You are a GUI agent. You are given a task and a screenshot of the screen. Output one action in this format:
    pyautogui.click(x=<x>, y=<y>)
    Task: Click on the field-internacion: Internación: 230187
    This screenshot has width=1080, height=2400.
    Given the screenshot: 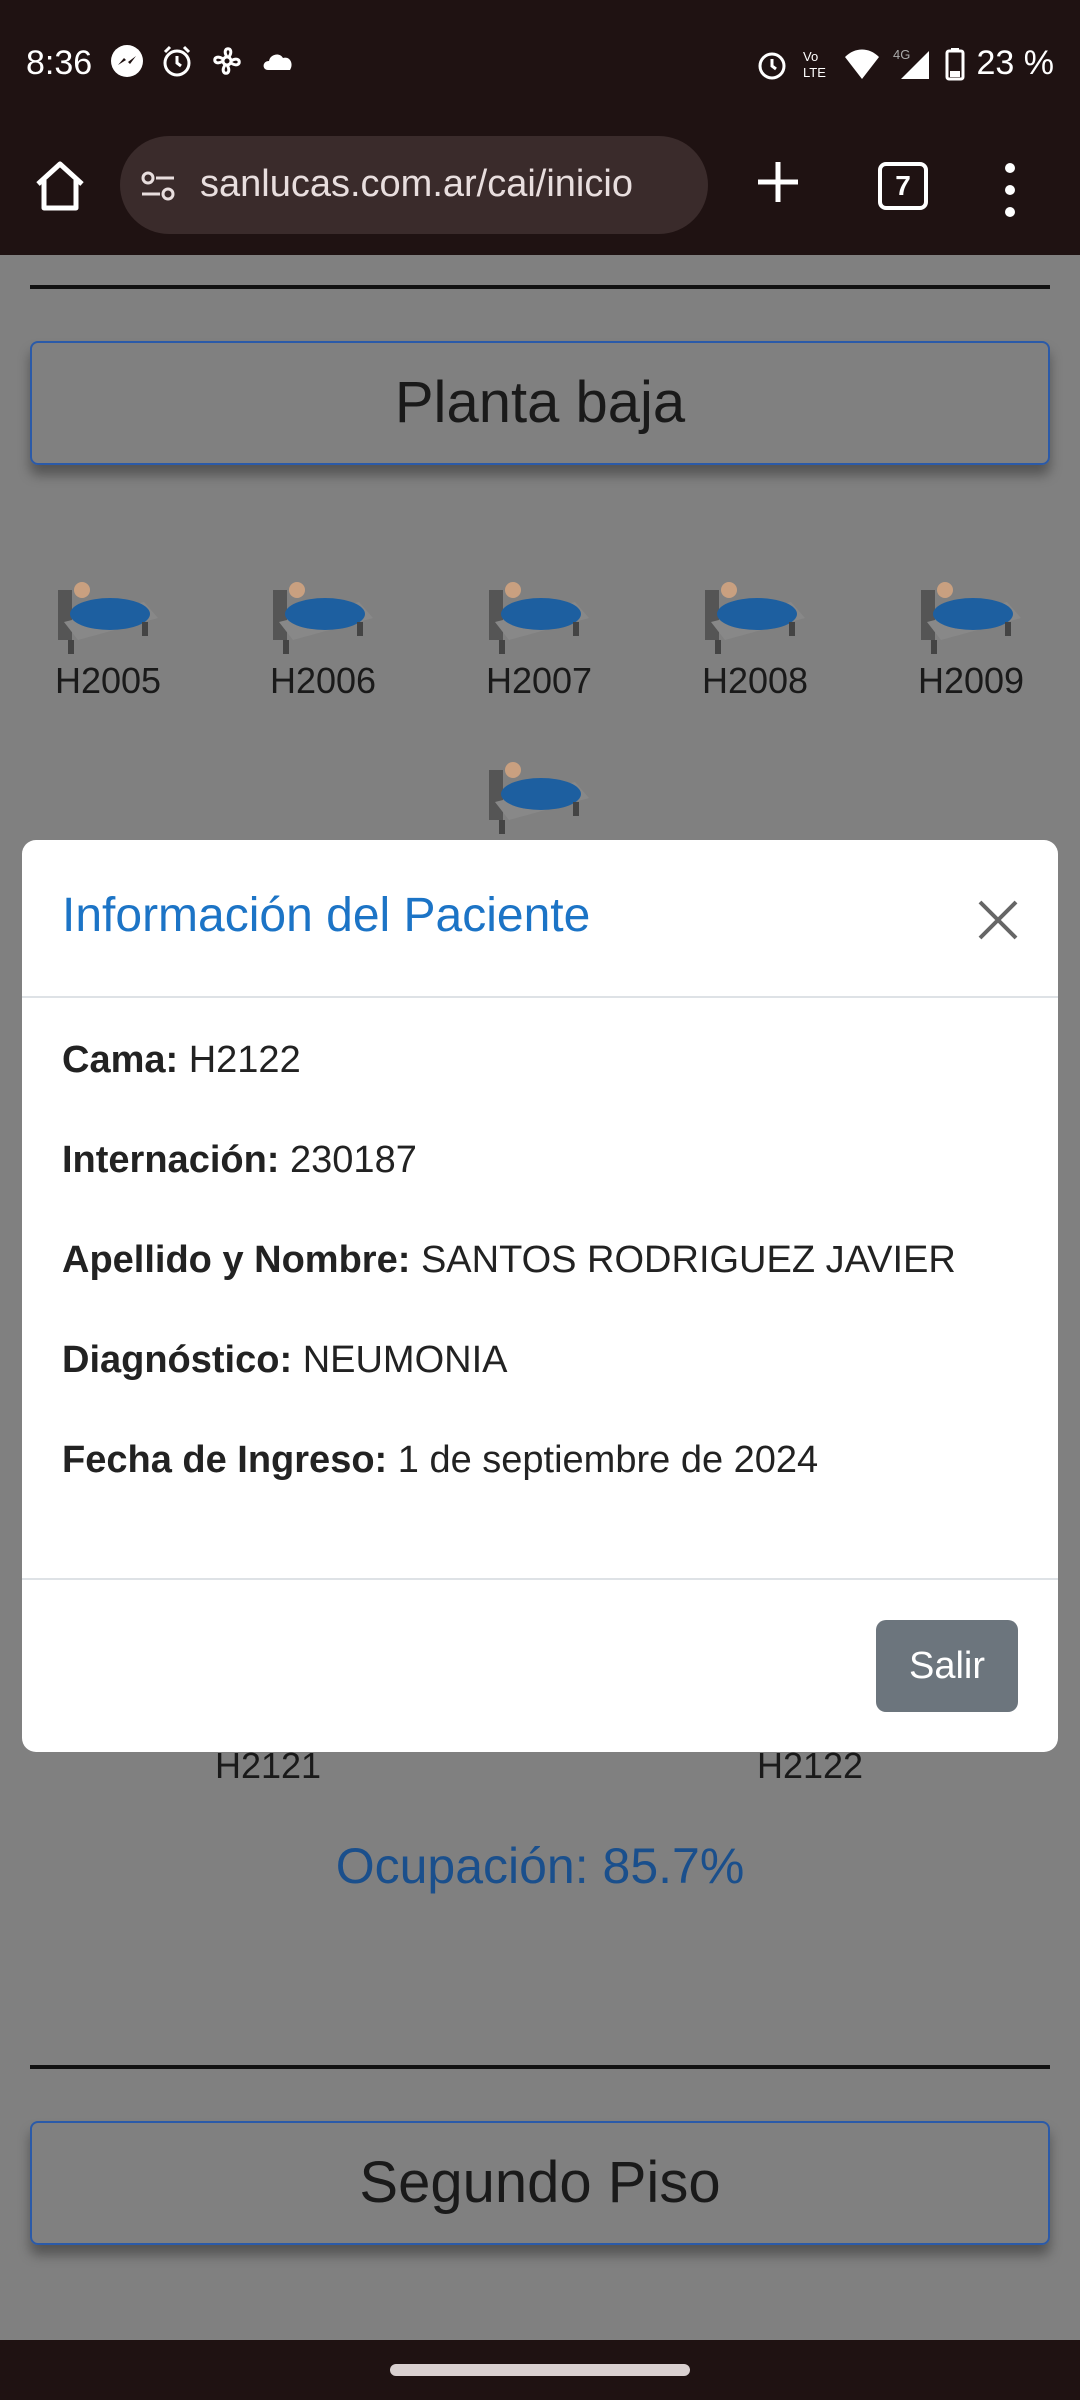 What is the action you would take?
    pyautogui.click(x=542, y=1160)
    